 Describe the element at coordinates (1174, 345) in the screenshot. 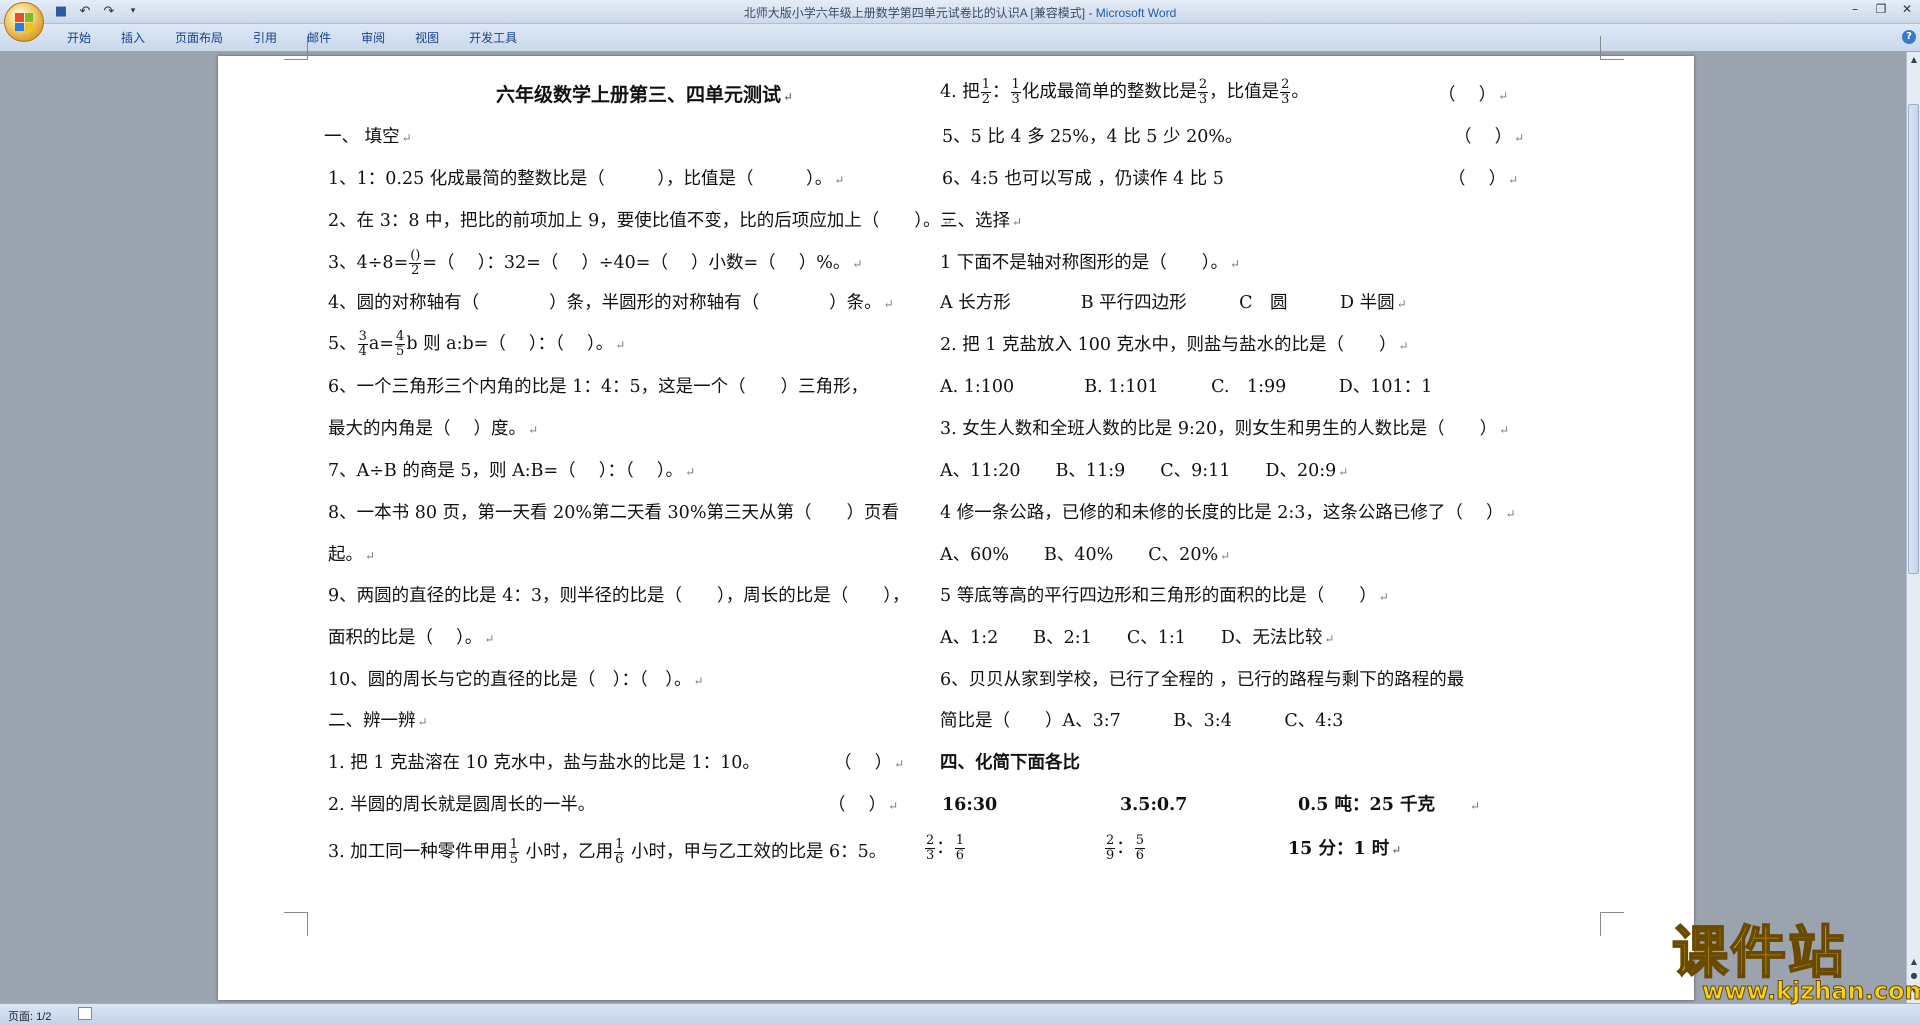

I see `choice-2: 2. 把 1 克盐放入 100 克水中，则盐与盐水的比是（ ） ↵` at that location.